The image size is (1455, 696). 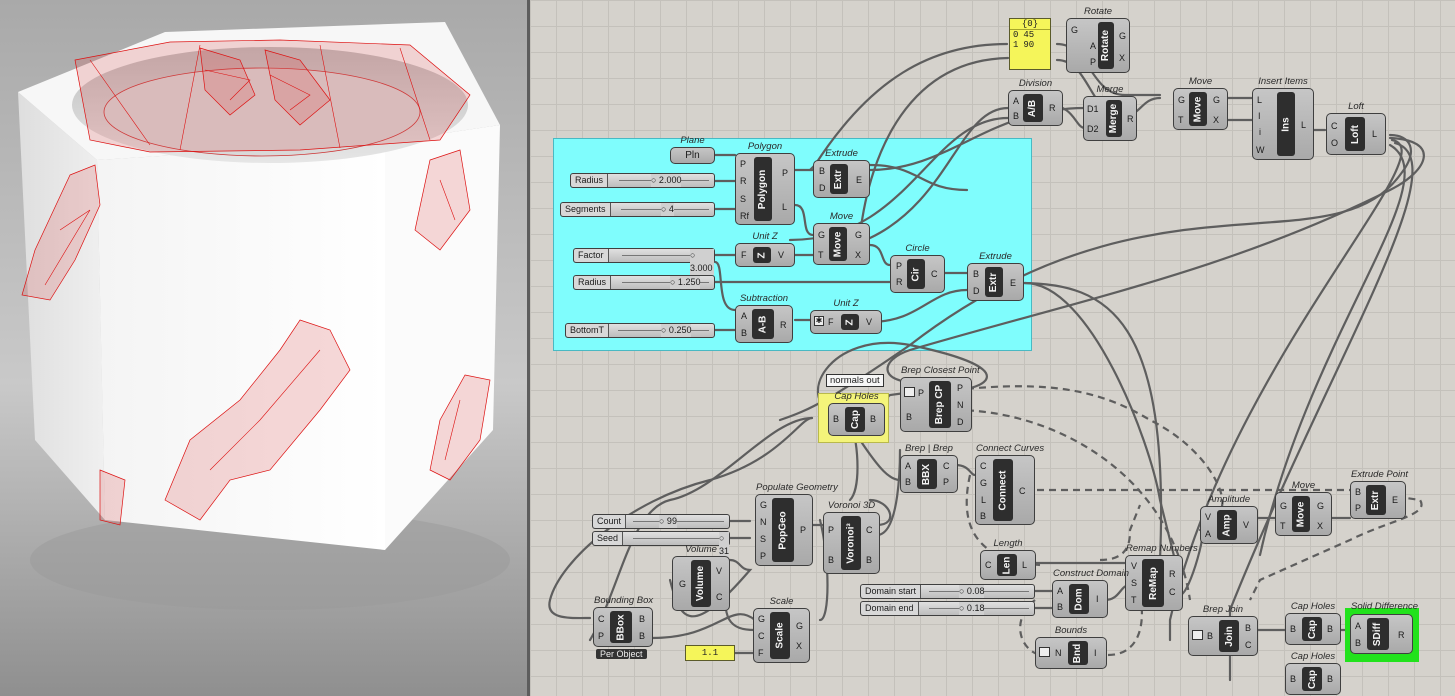 I want to click on subtraction-component: Subtraction A B A-B R, so click(x=764, y=318).